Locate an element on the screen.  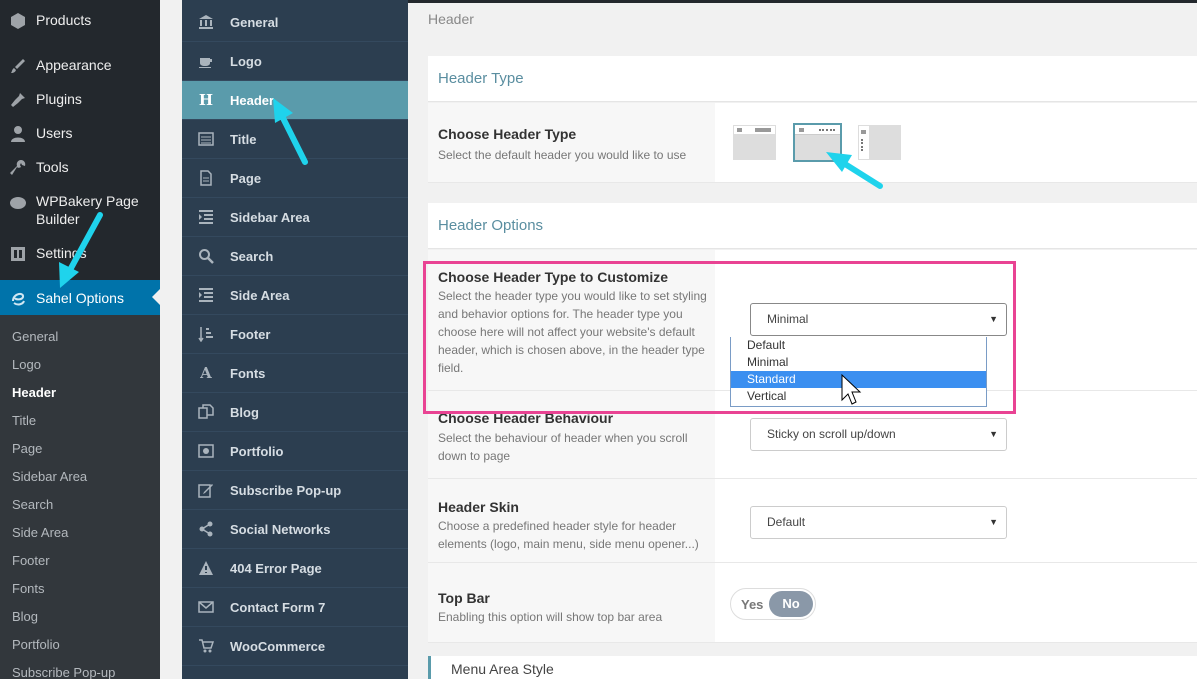
toggle-yes: Yes is located at coordinates (752, 604).